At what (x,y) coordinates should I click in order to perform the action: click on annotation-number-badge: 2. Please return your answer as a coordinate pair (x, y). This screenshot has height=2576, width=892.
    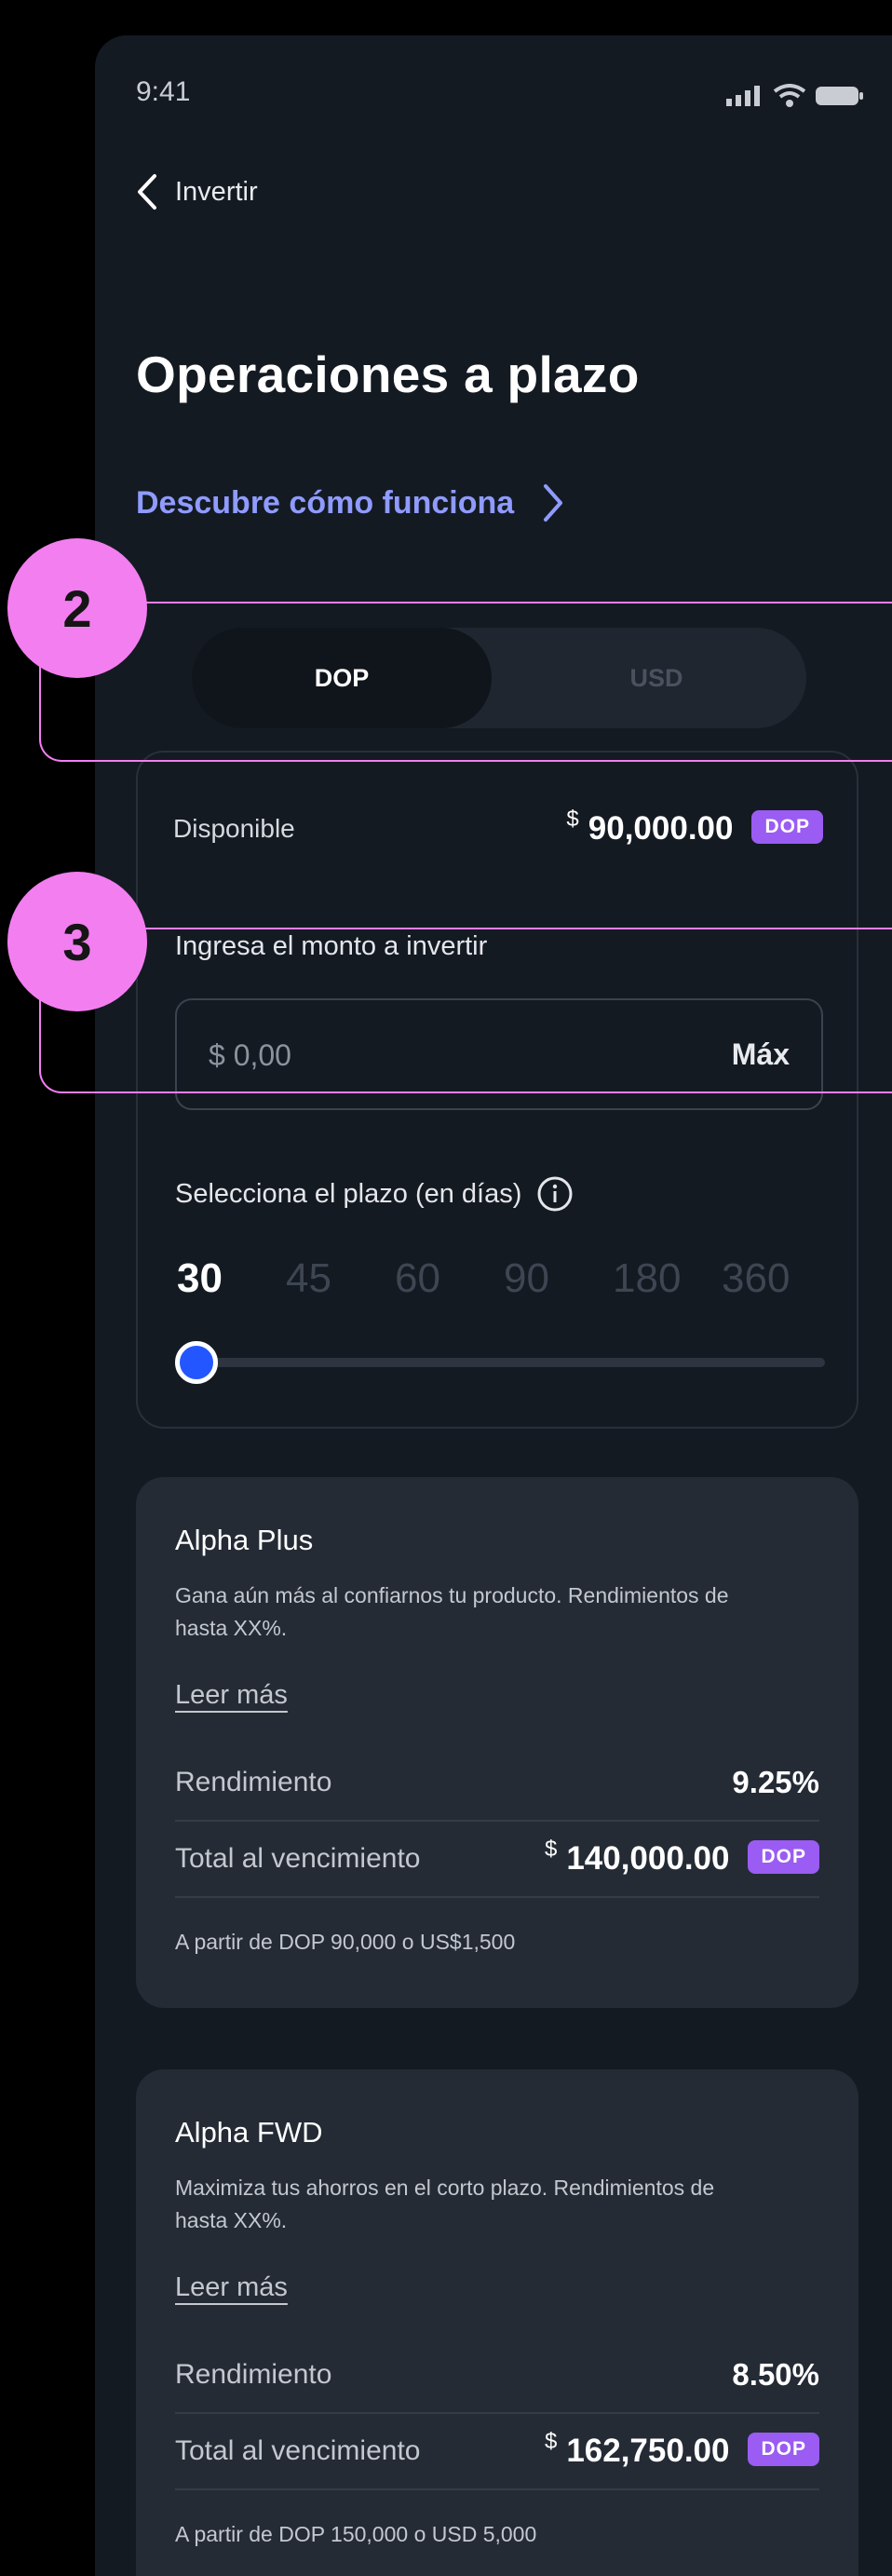
    Looking at the image, I should click on (77, 608).